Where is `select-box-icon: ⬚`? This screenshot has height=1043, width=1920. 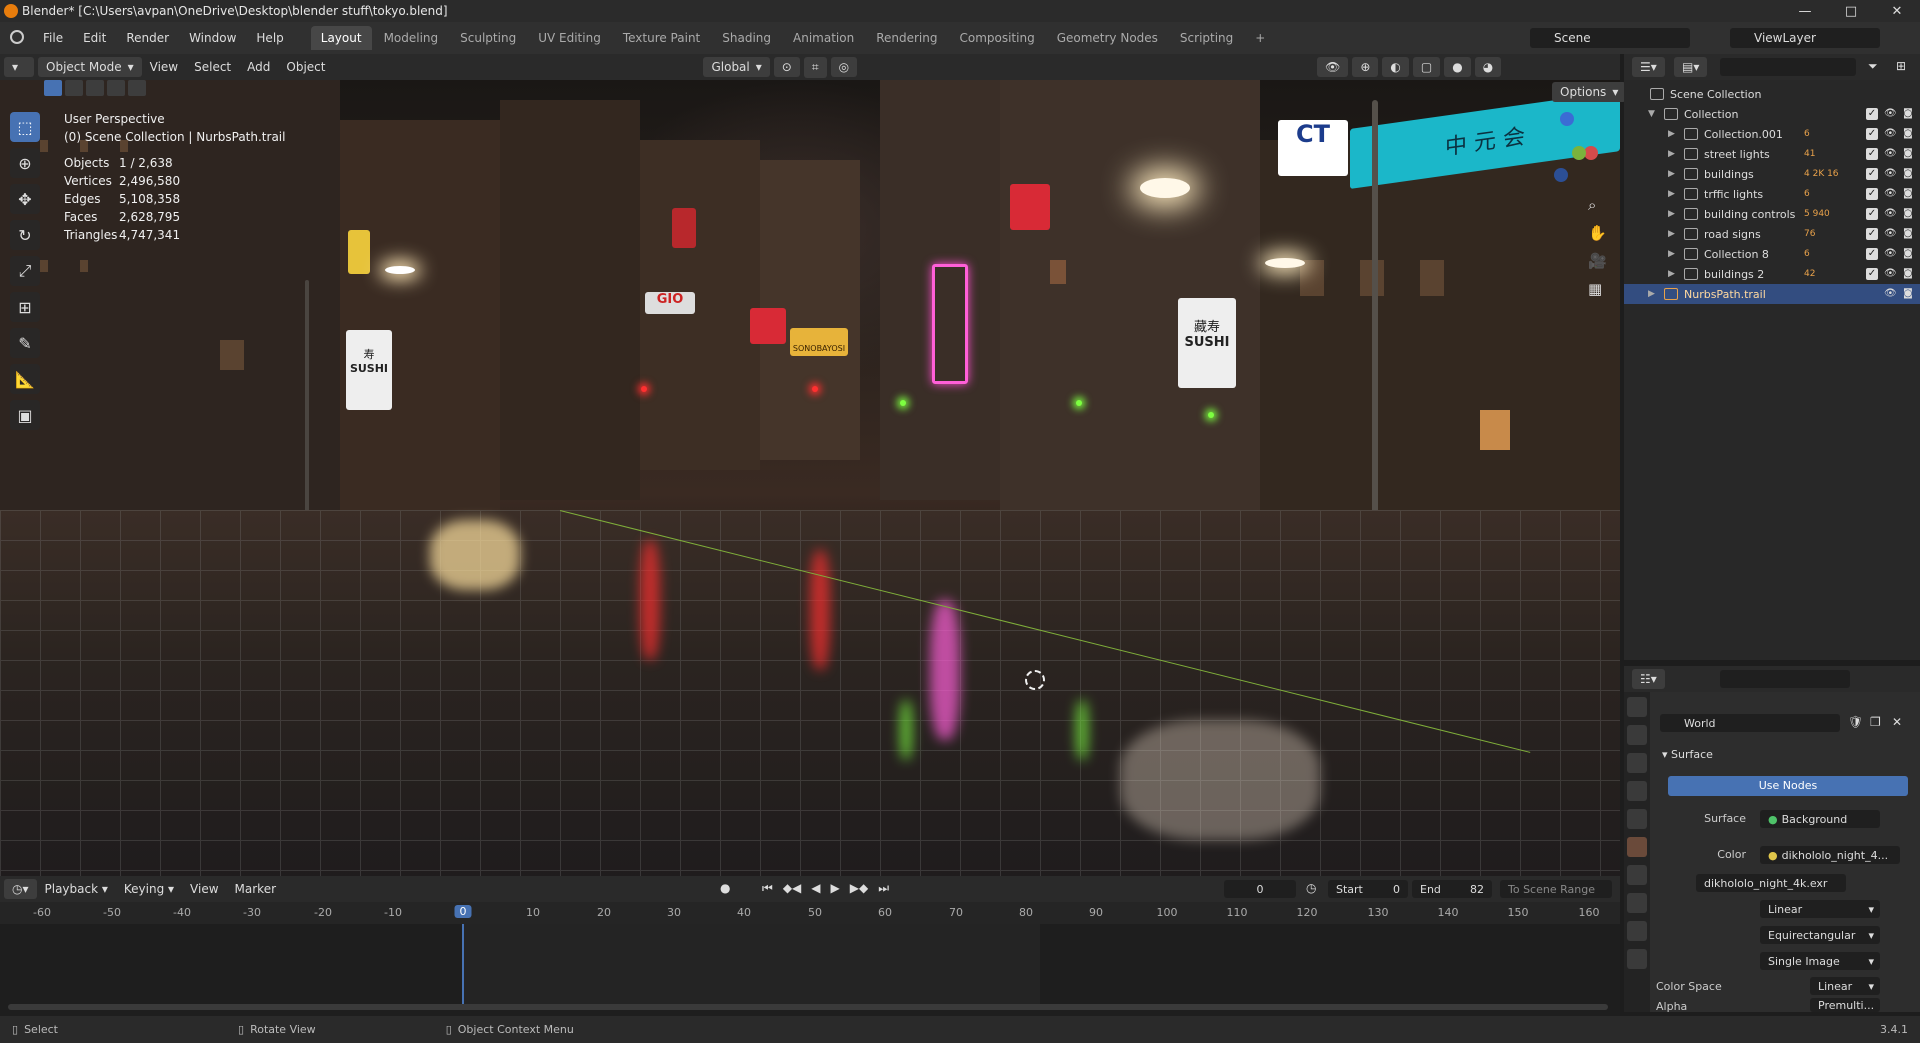 select-box-icon: ⬚ is located at coordinates (25, 127).